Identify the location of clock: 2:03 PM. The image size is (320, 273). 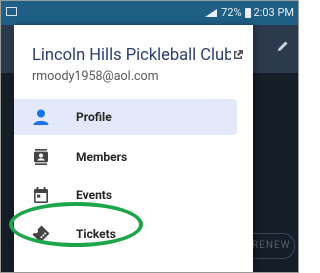
(273, 12).